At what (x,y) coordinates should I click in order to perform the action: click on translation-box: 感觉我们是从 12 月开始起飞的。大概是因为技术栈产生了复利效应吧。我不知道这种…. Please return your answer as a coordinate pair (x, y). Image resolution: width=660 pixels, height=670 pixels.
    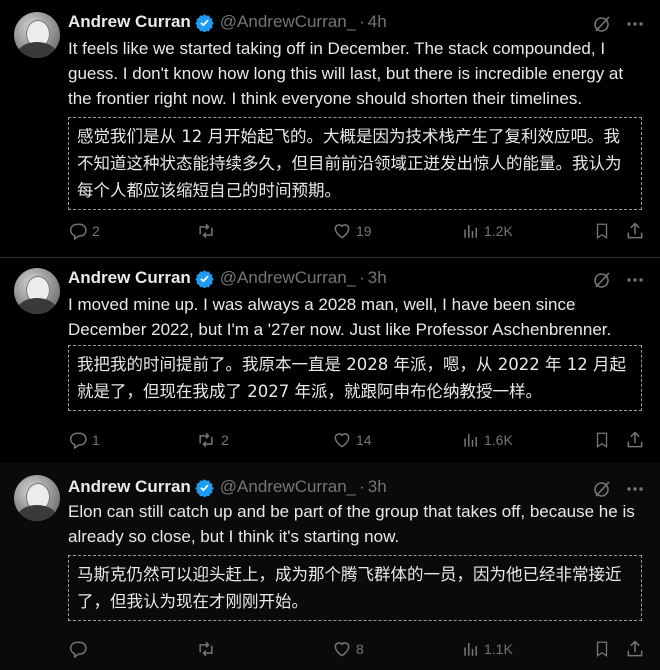
    Looking at the image, I should click on (355, 163).